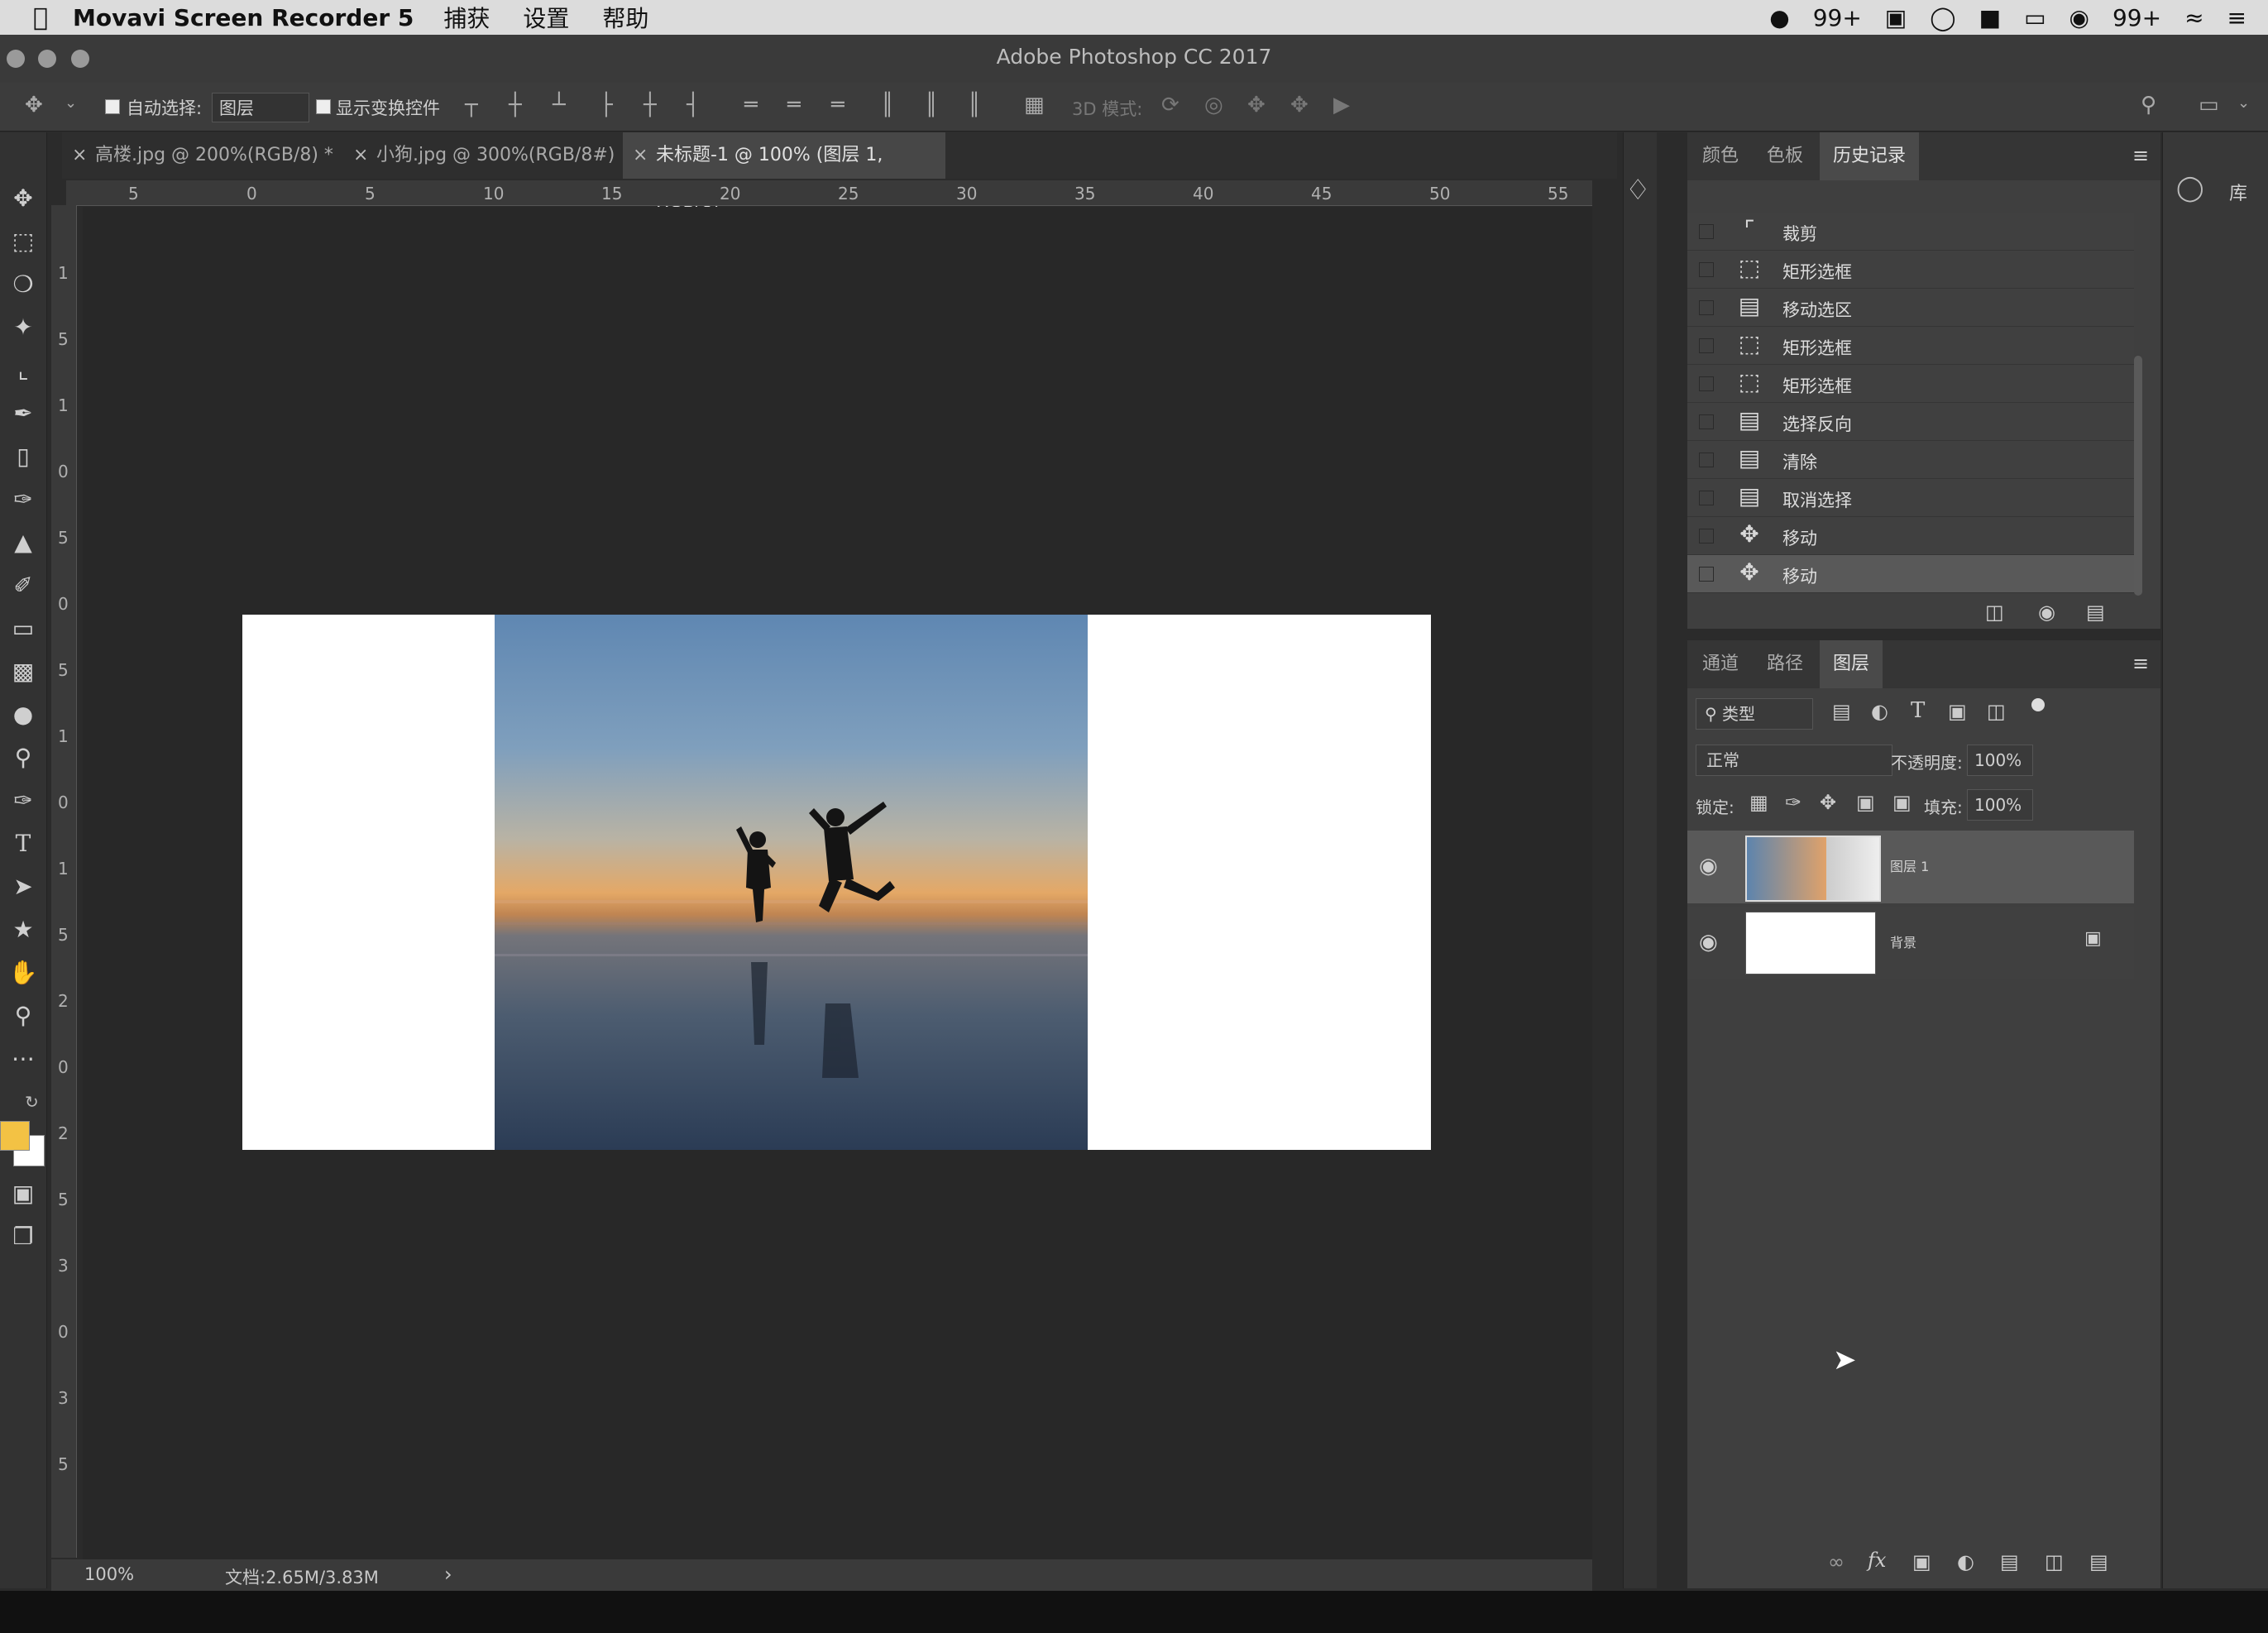 The image size is (2268, 1633). What do you see at coordinates (243, 17) in the screenshot?
I see `app-name: Movavi Screen Recorder 5` at bounding box center [243, 17].